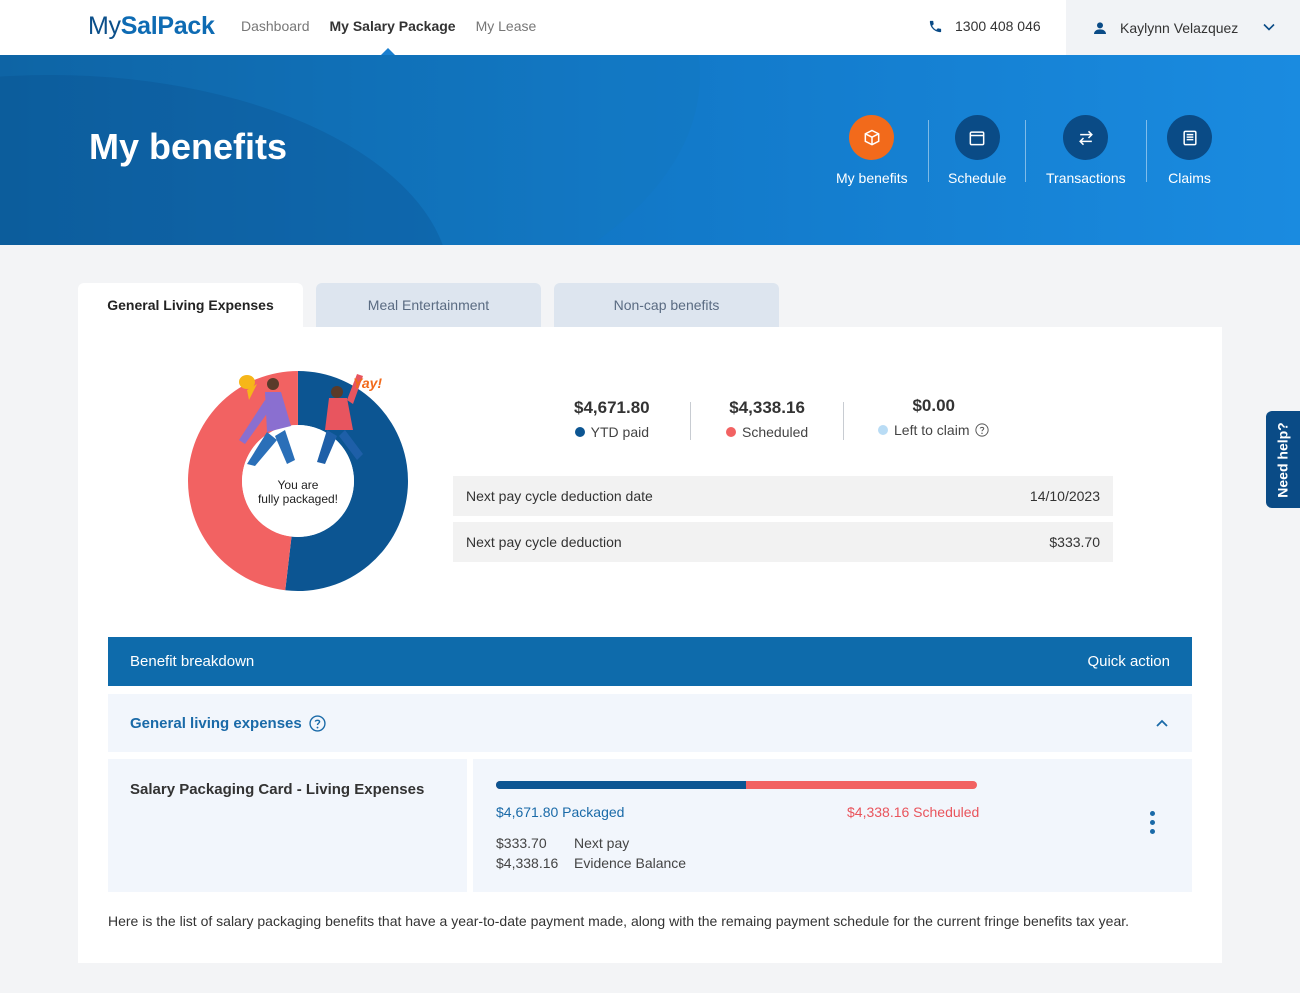 Image resolution: width=1300 pixels, height=993 pixels. I want to click on more-options-icon, so click(1152, 822).